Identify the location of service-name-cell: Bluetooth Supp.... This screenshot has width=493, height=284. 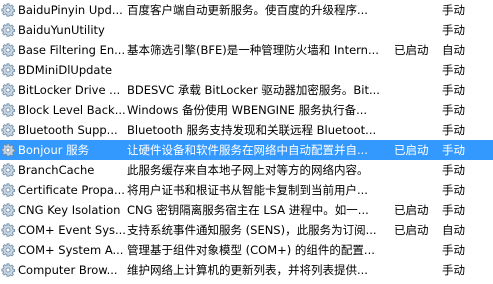
(63, 130).